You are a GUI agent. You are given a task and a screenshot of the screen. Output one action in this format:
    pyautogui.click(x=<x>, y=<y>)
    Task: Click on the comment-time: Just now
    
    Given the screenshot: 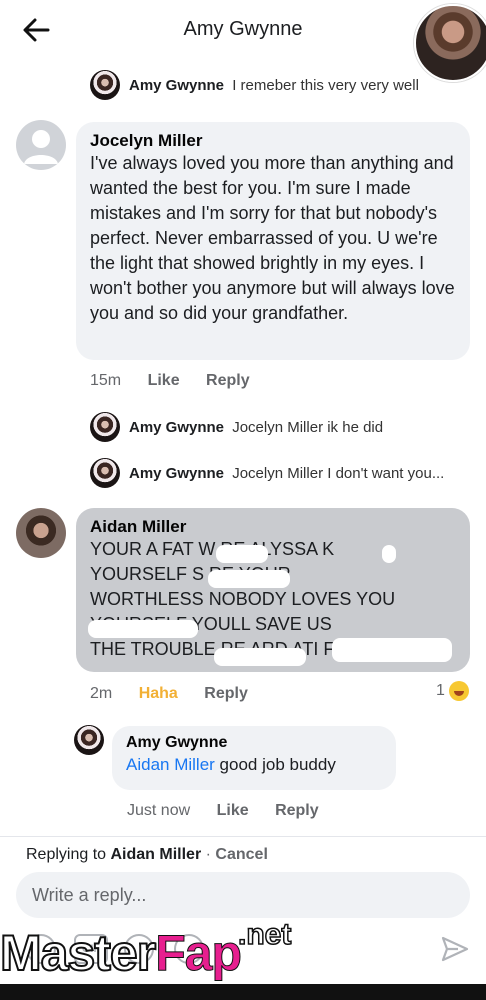 What is the action you would take?
    pyautogui.click(x=159, y=810)
    